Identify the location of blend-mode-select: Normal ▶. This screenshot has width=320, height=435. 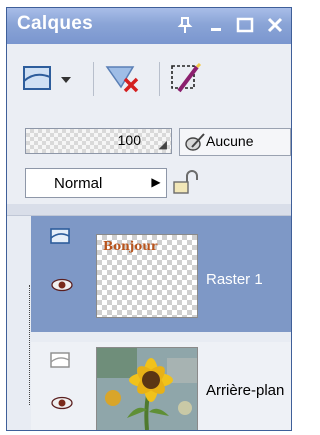
(96, 183).